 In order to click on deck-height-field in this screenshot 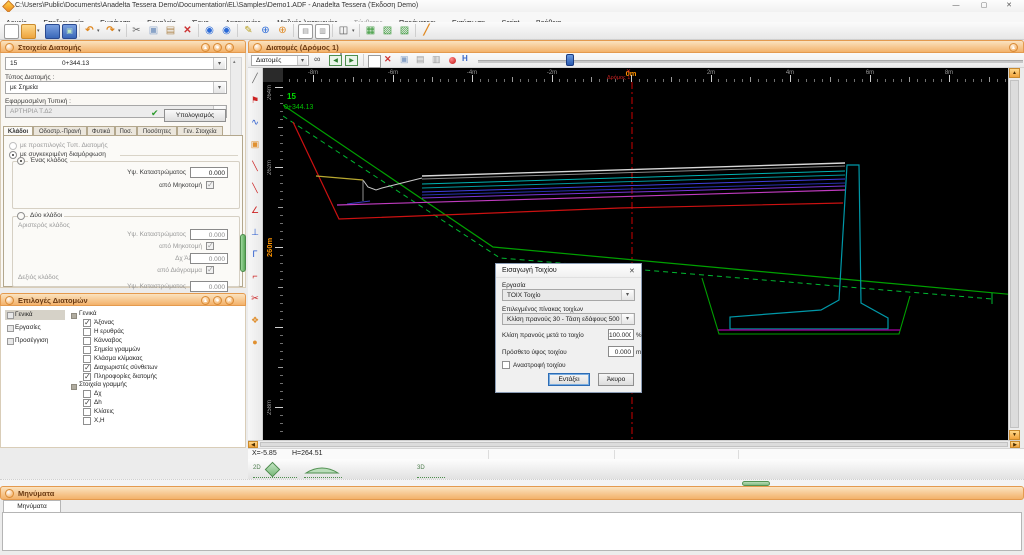, I will do `click(209, 172)`.